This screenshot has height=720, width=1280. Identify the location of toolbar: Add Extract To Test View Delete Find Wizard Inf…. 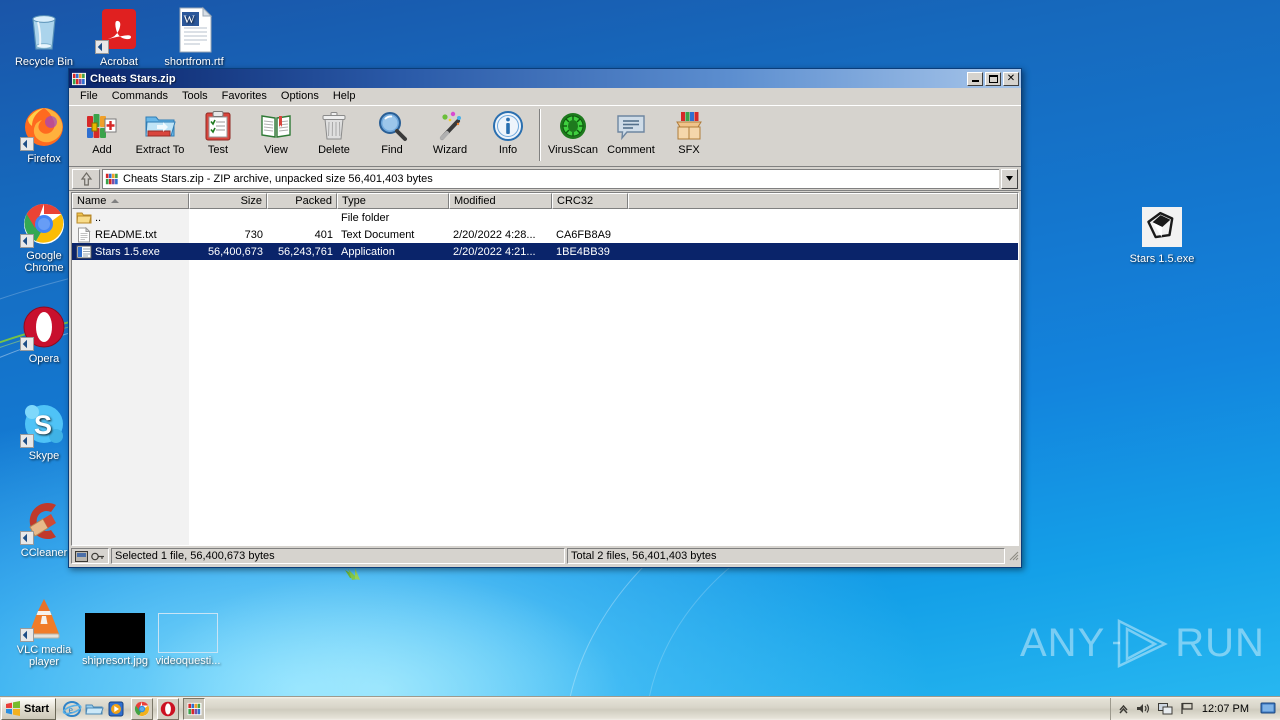
(545, 136).